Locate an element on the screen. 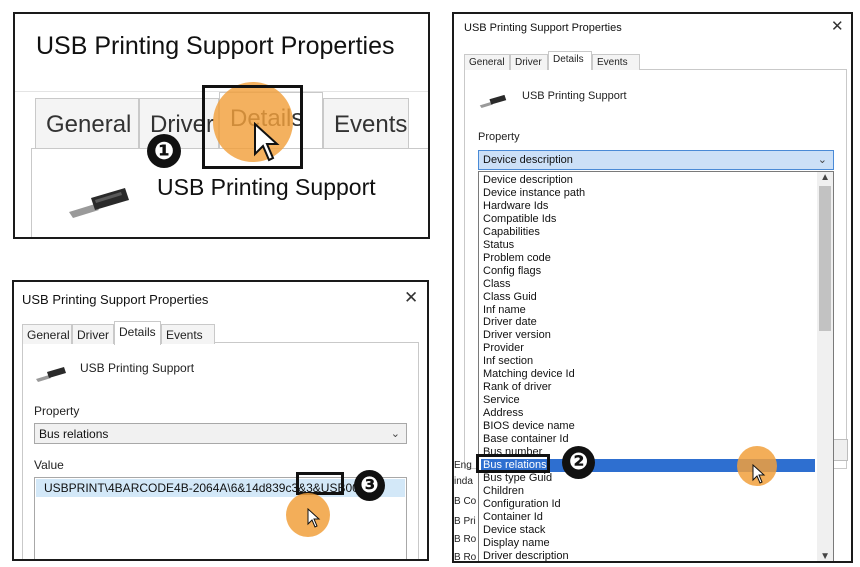 This screenshot has height=567, width=860. dropdown-option: Problem code is located at coordinates (648, 258).